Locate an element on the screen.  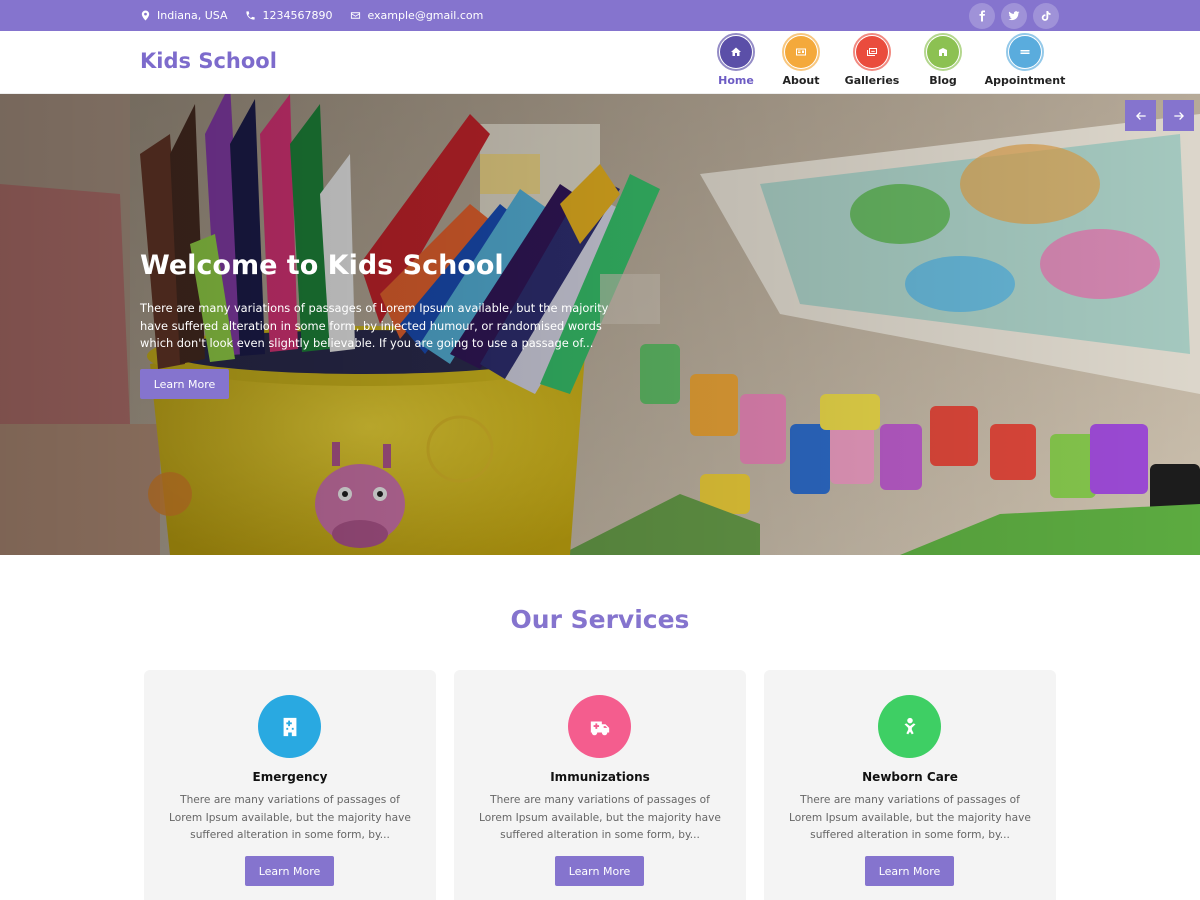
home-icon is located at coordinates (736, 51).